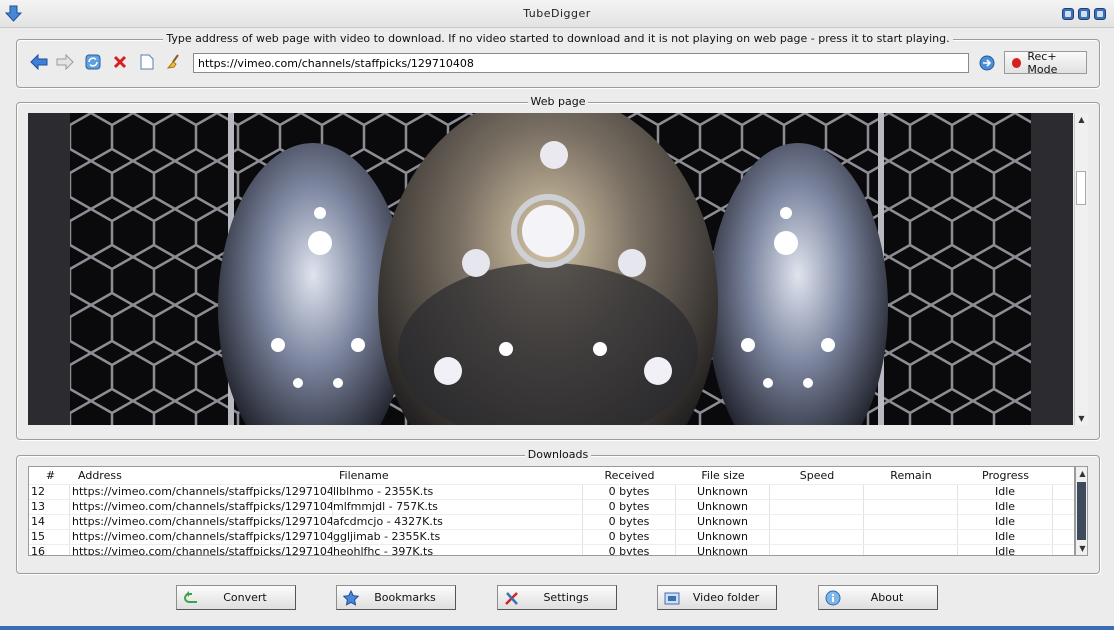 The image size is (1114, 630). I want to click on clear-button, so click(174, 62).